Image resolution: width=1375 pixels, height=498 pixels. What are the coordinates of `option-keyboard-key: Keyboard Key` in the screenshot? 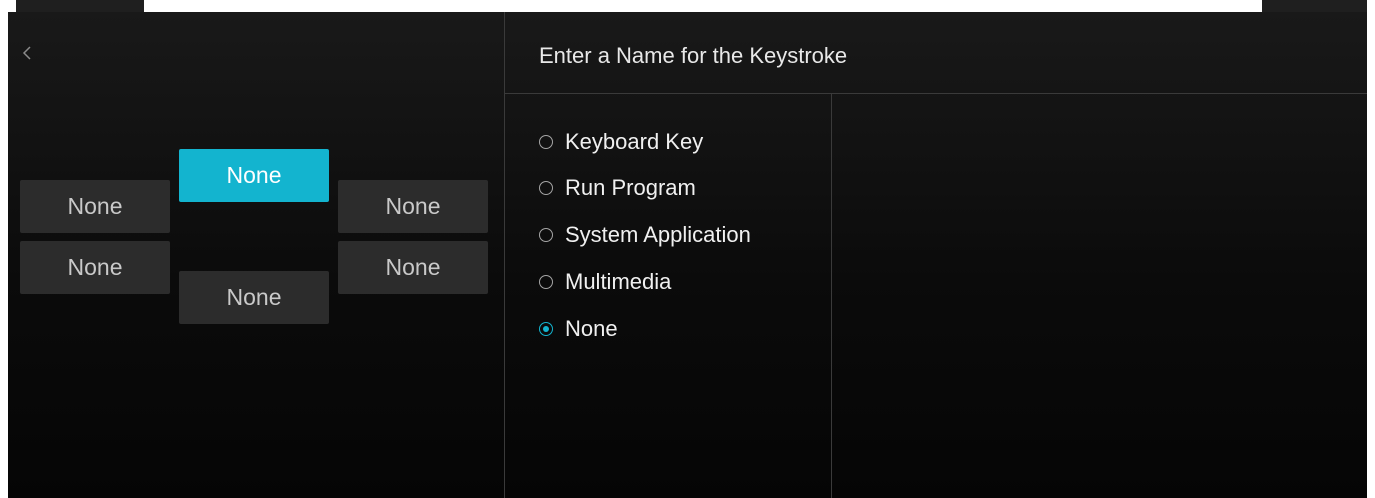 It's located at (621, 142).